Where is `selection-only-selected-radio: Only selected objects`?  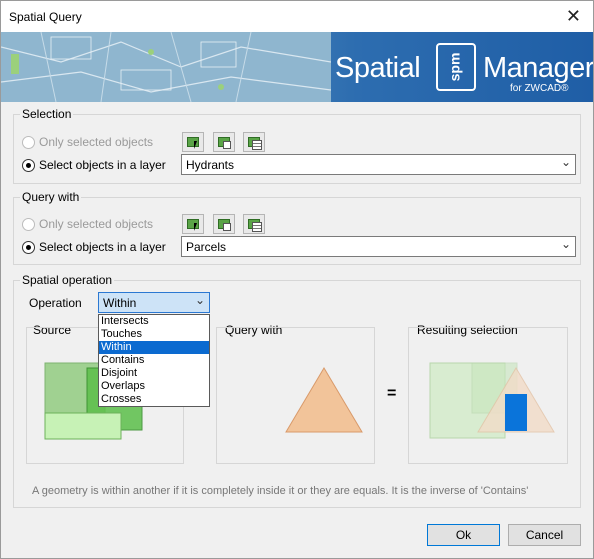 selection-only-selected-radio: Only selected objects is located at coordinates (87, 142).